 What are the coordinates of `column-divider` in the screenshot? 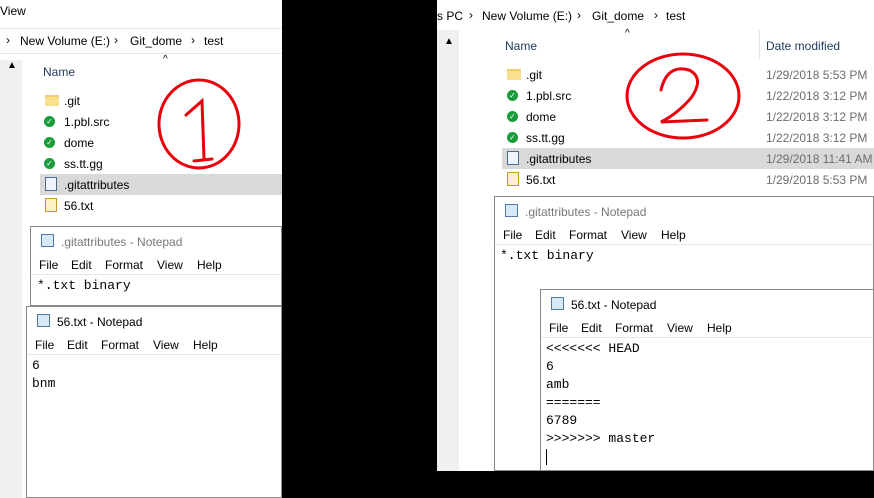 It's located at (759, 45).